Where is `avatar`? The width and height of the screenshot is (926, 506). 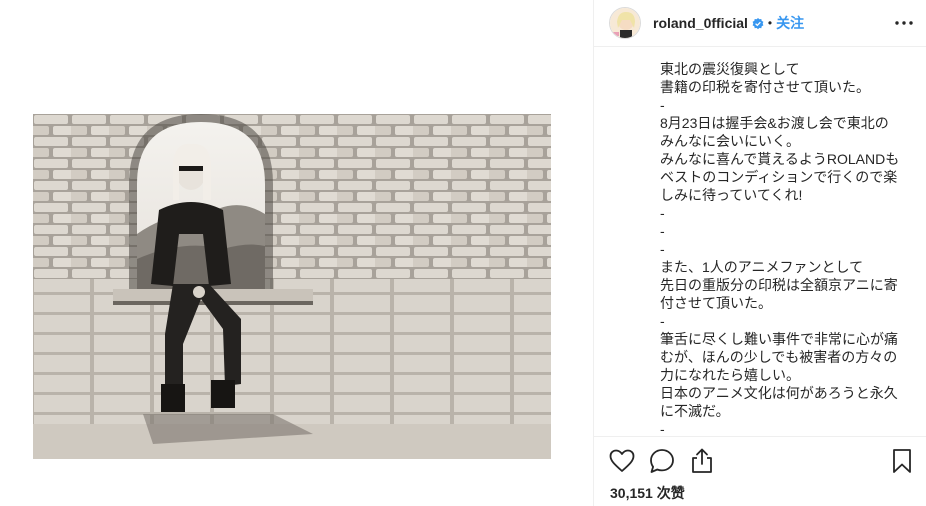
avatar is located at coordinates (625, 23).